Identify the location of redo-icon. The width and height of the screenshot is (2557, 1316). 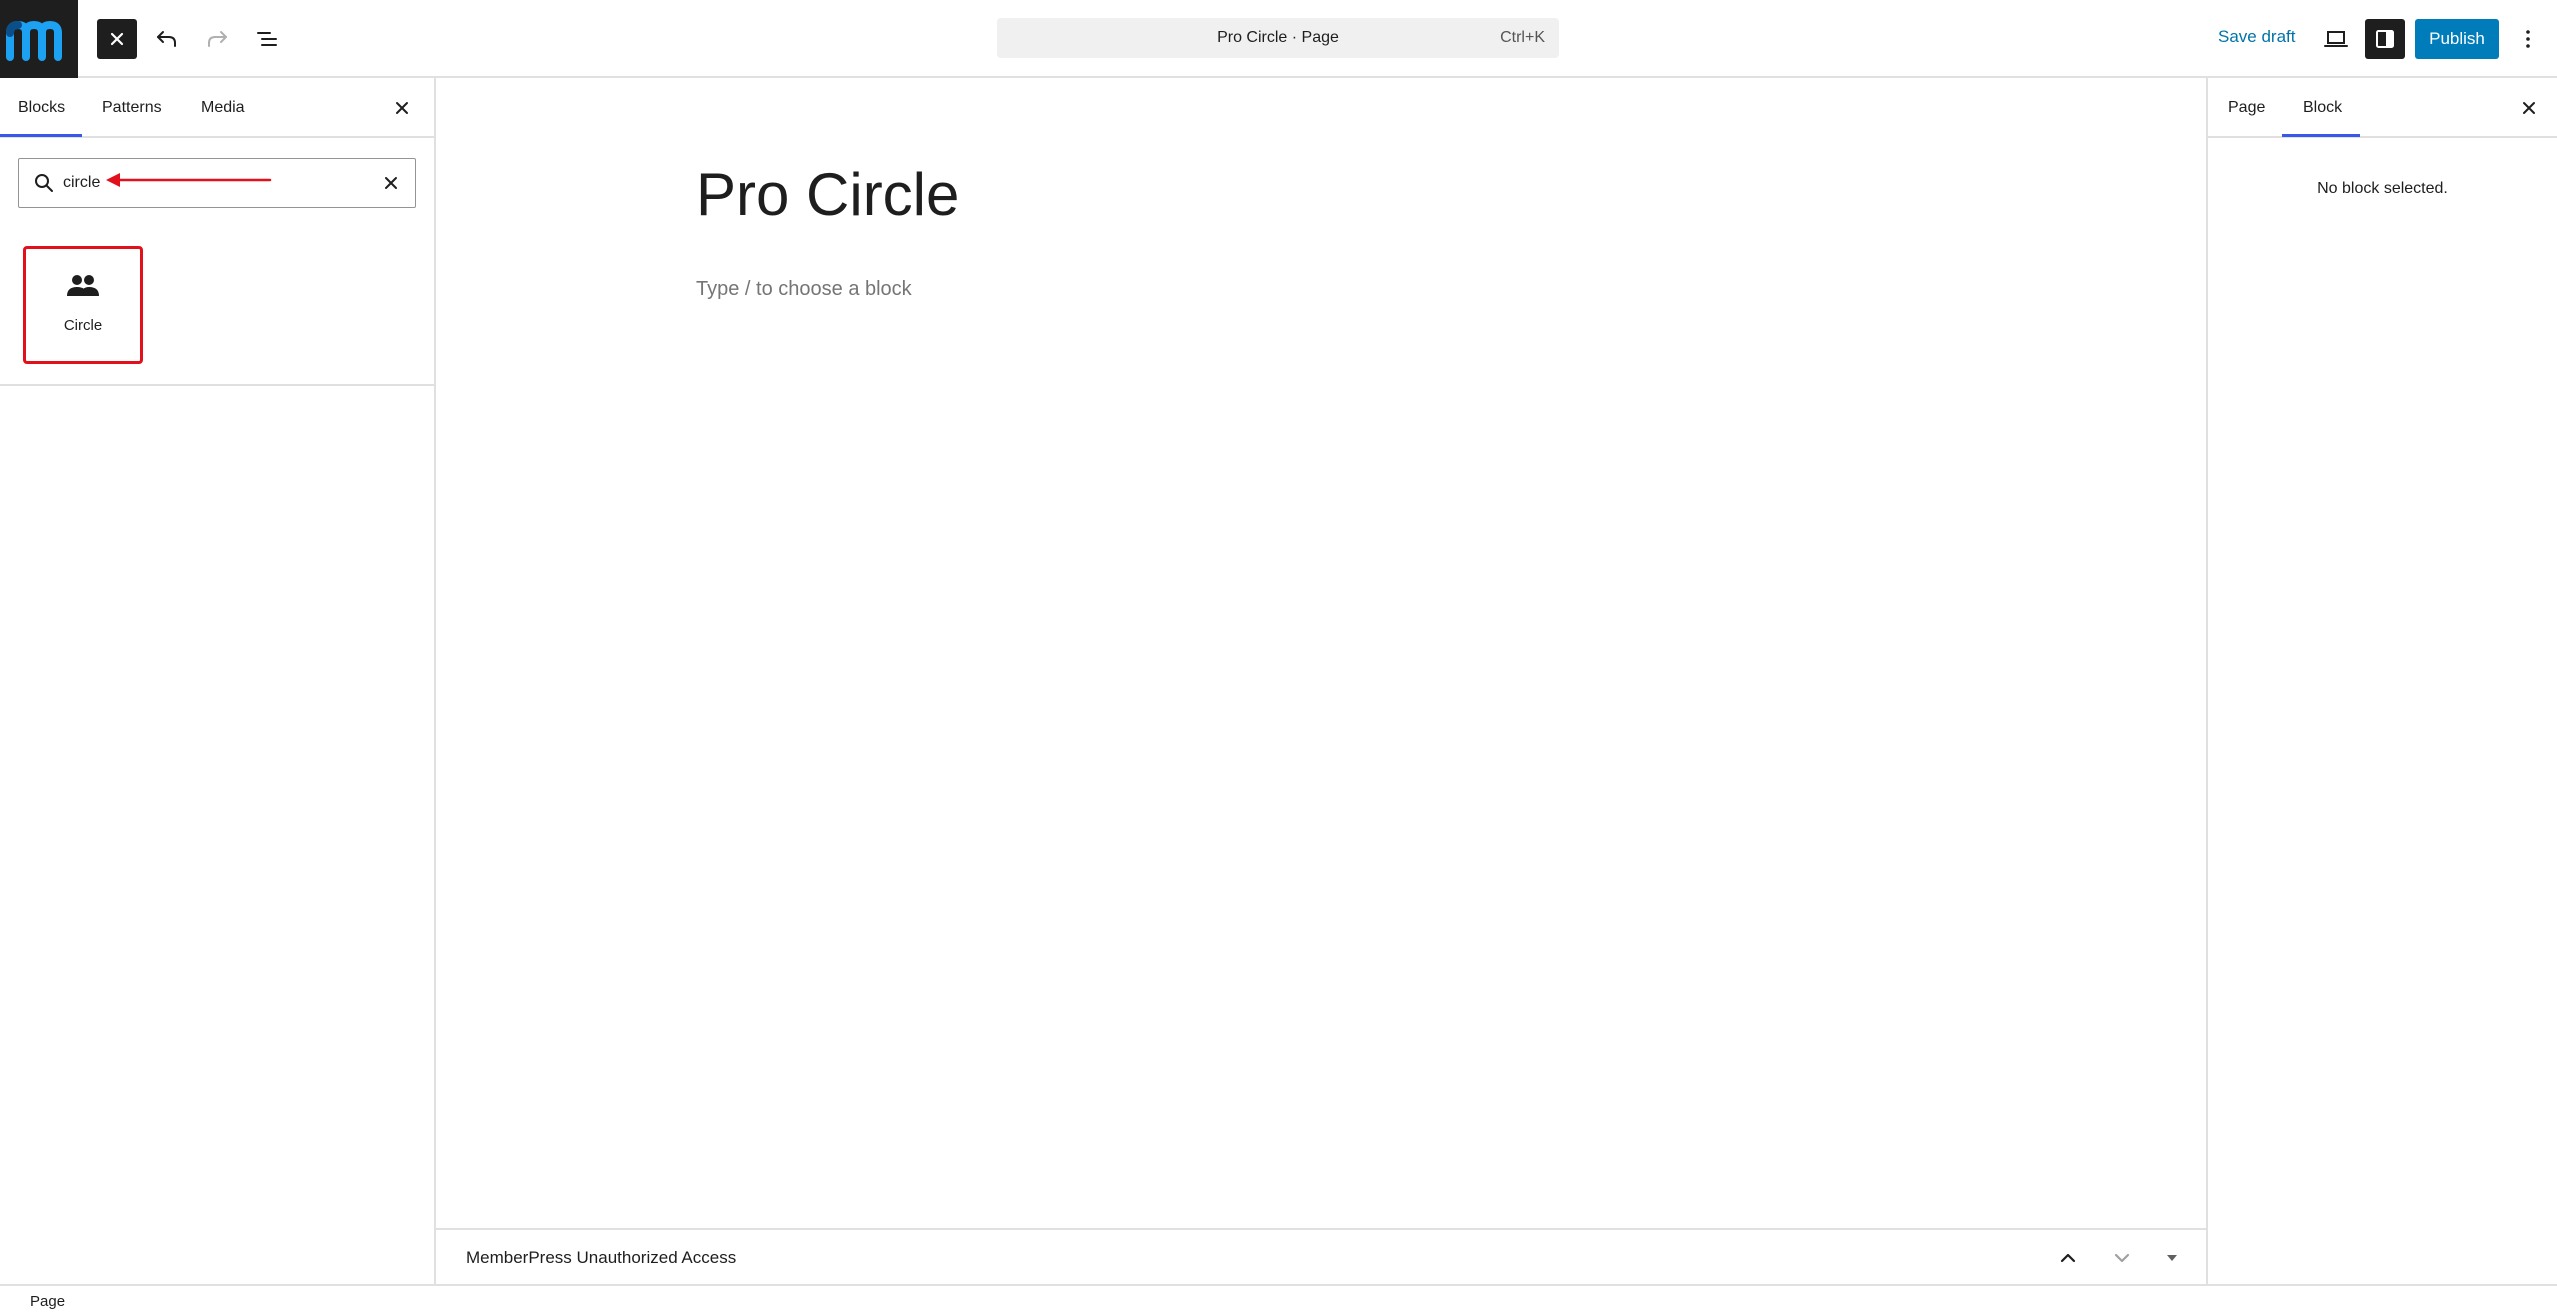
(217, 39).